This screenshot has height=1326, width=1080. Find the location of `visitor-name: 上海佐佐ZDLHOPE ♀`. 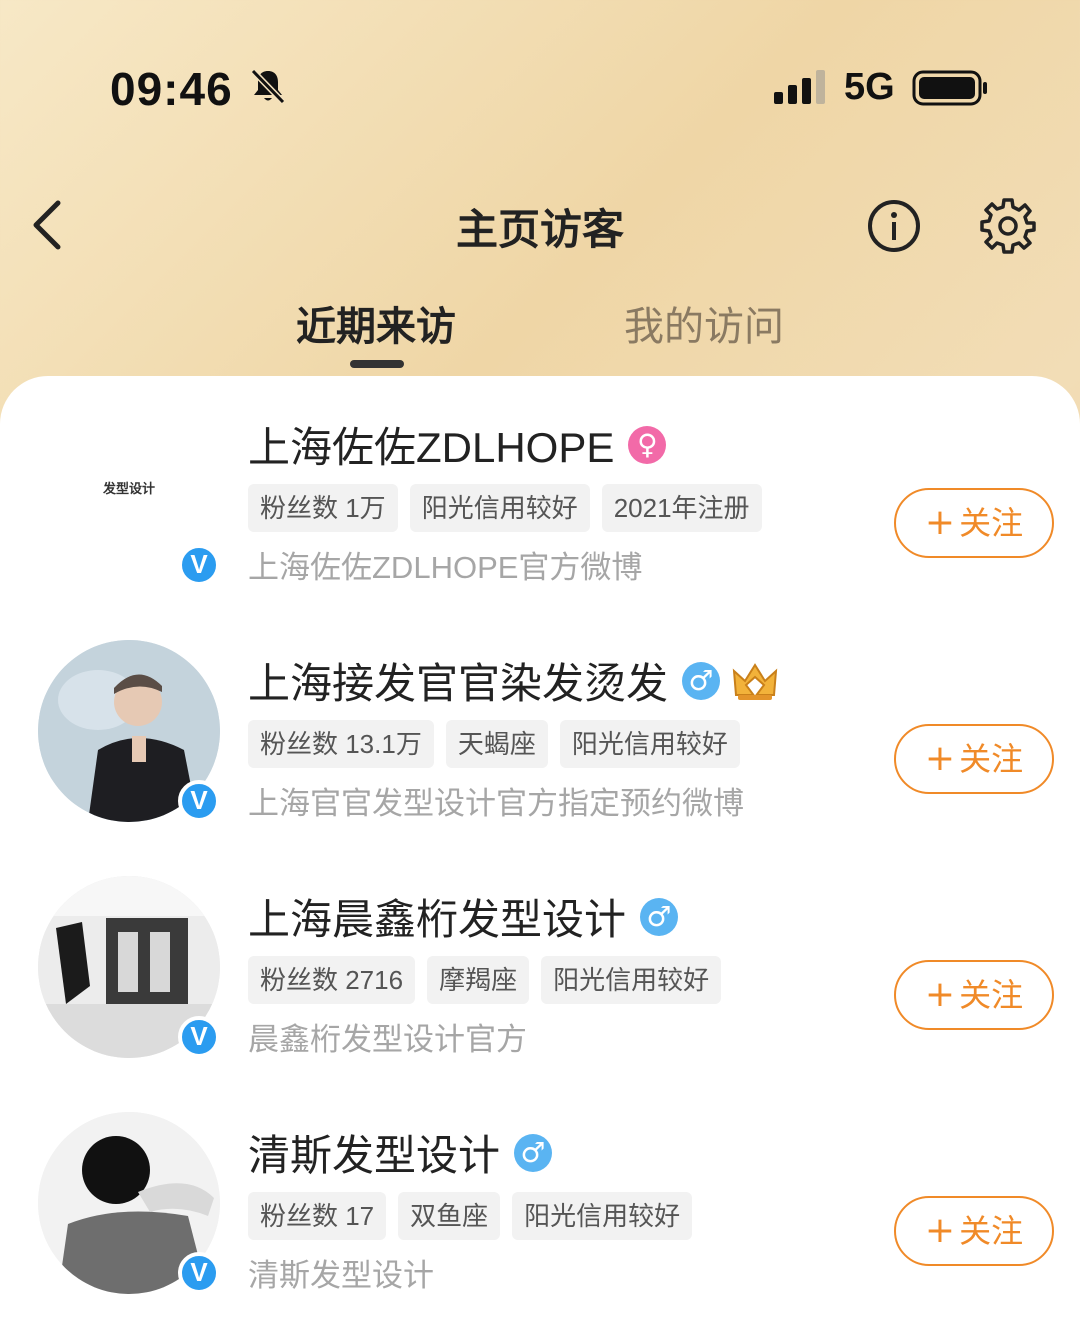

visitor-name: 上海佐佐ZDLHOPE ♀ is located at coordinates (457, 444).